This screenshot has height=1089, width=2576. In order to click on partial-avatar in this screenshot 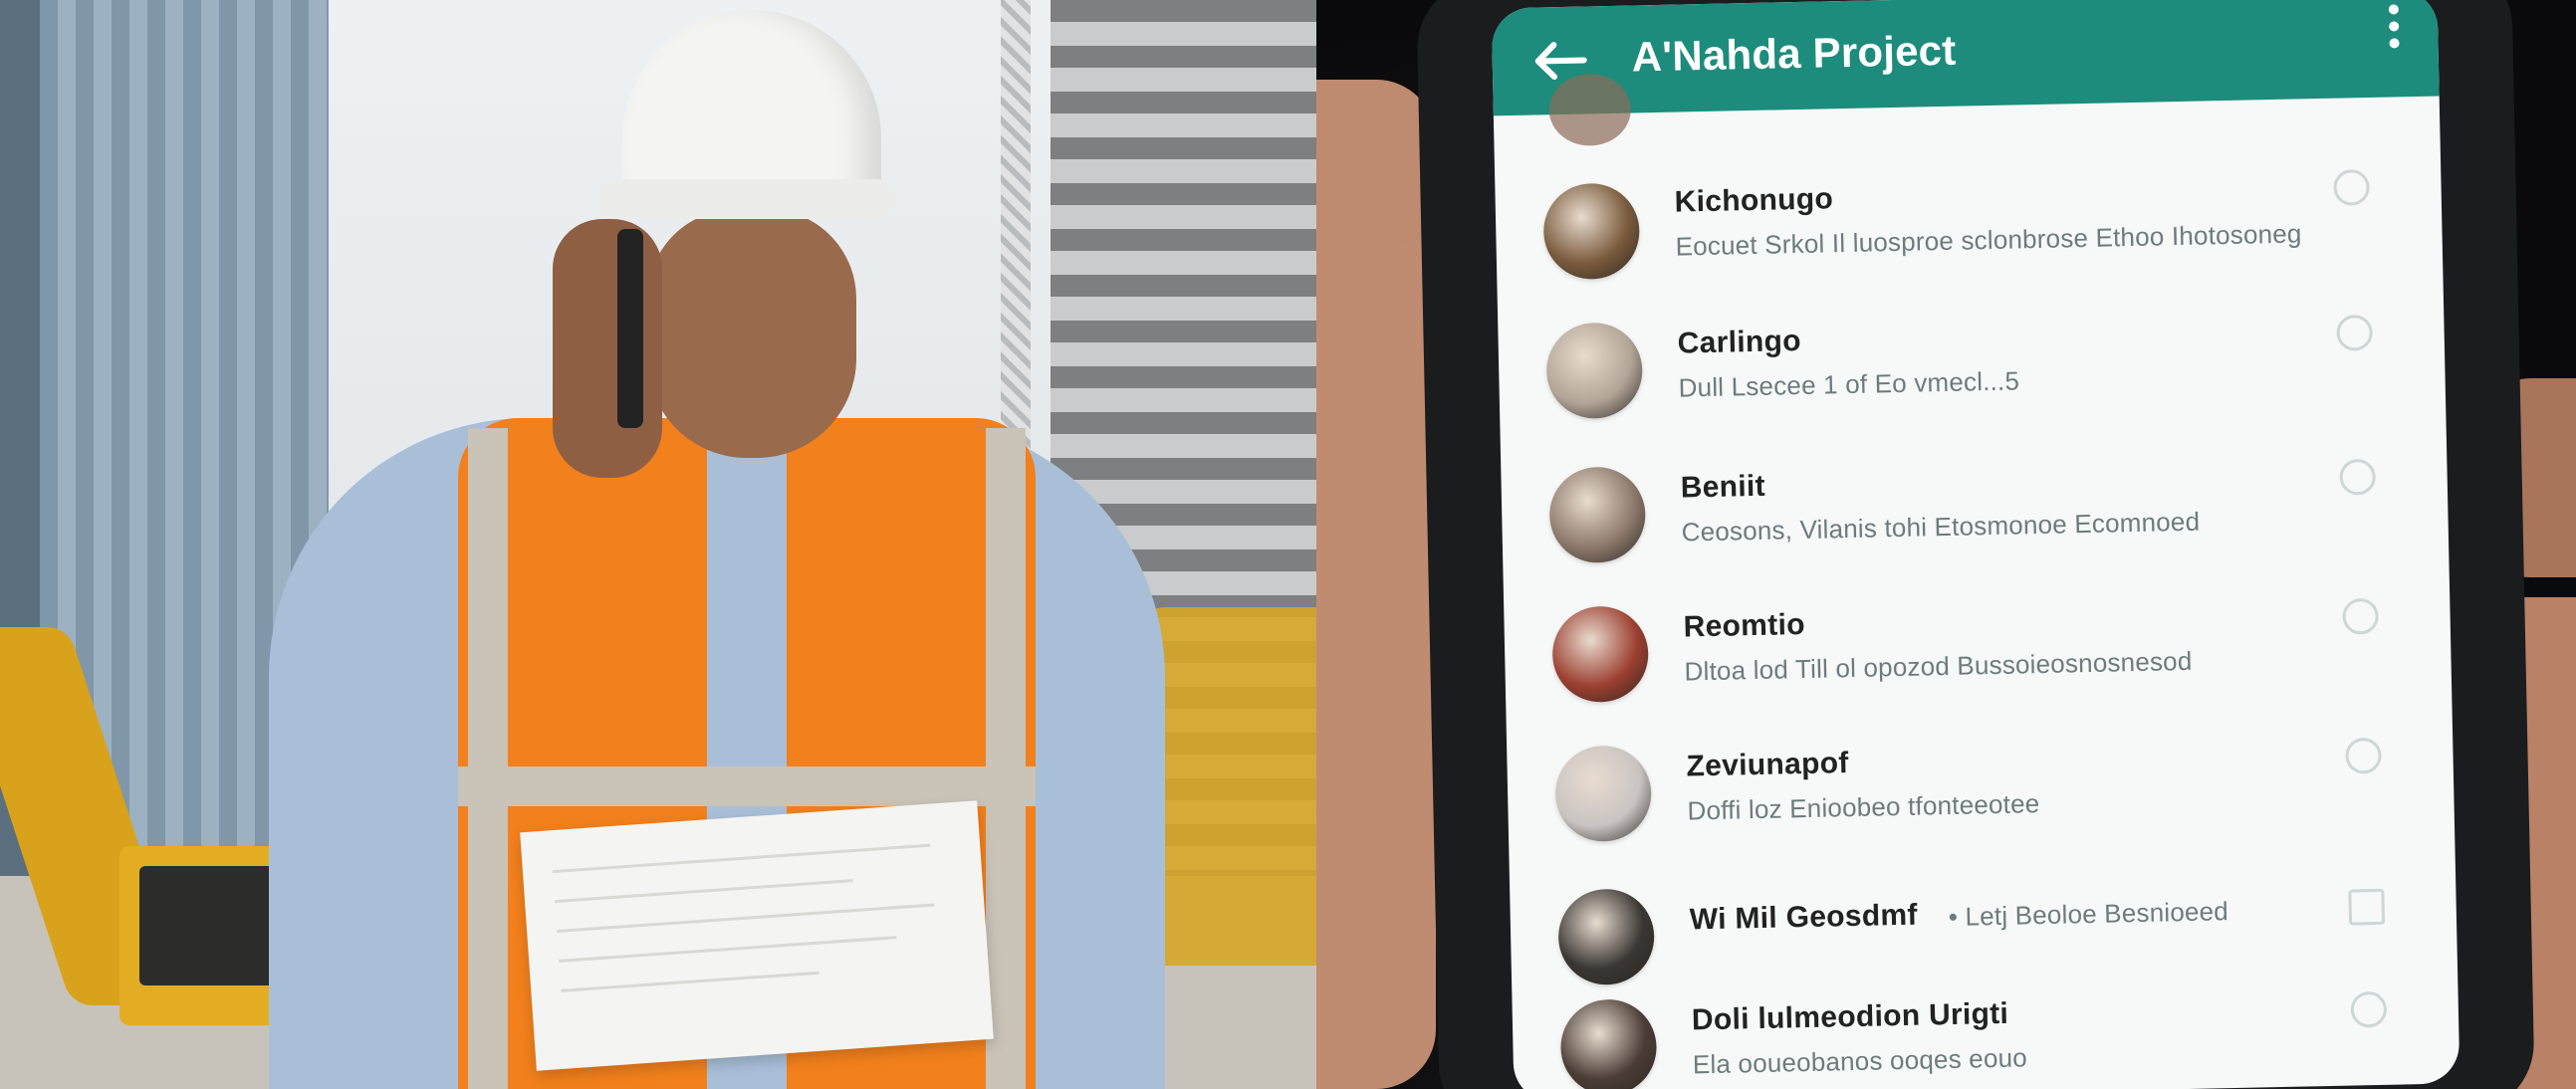, I will do `click(1590, 110)`.